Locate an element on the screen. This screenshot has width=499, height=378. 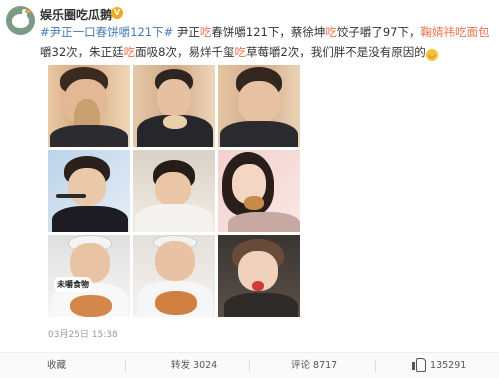
comment-label: 评论 8717 is located at coordinates (314, 365).